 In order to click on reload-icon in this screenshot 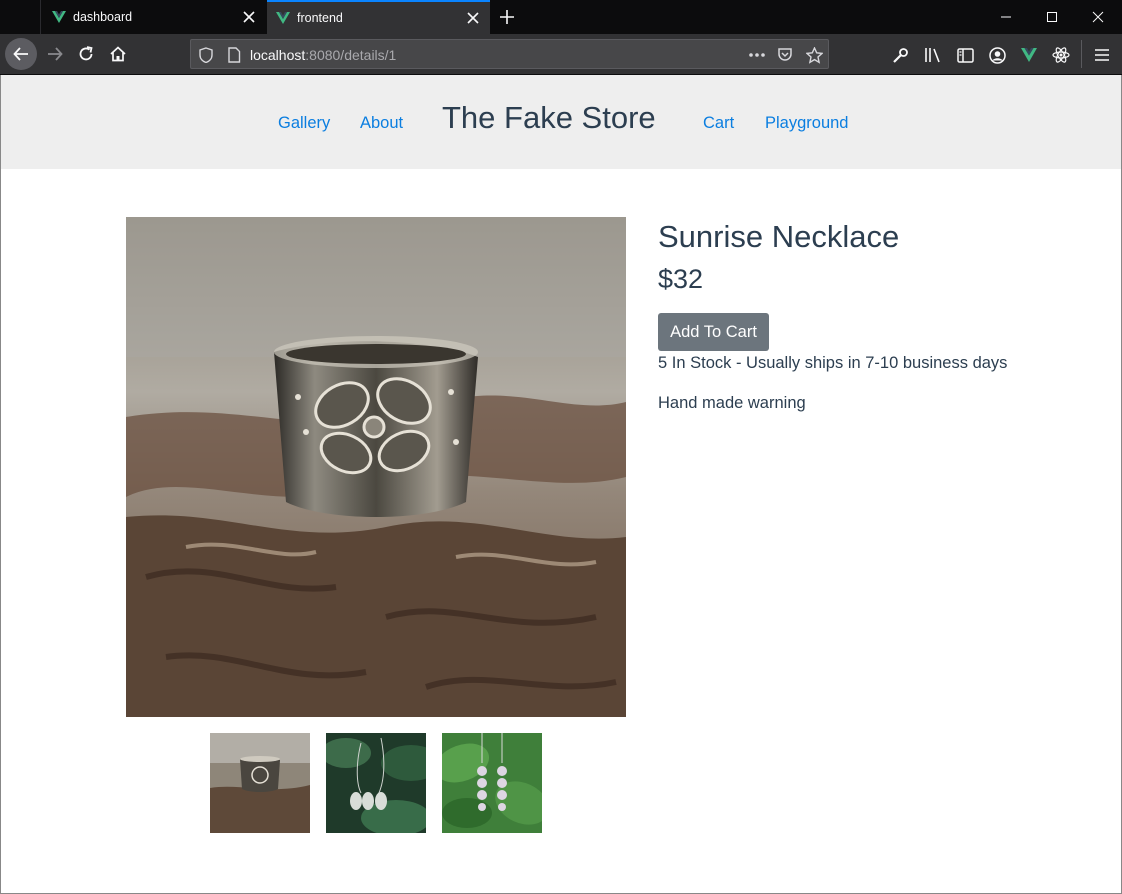, I will do `click(86, 54)`.